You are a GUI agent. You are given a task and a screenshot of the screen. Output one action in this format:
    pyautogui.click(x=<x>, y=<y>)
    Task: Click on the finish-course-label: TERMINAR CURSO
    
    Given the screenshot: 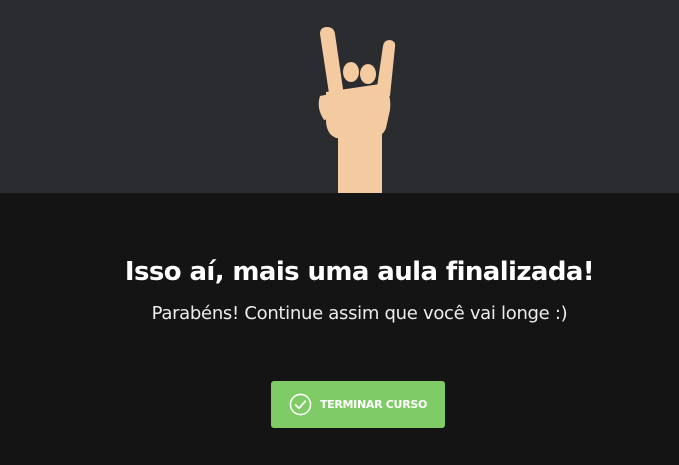 What is the action you would take?
    pyautogui.click(x=373, y=404)
    